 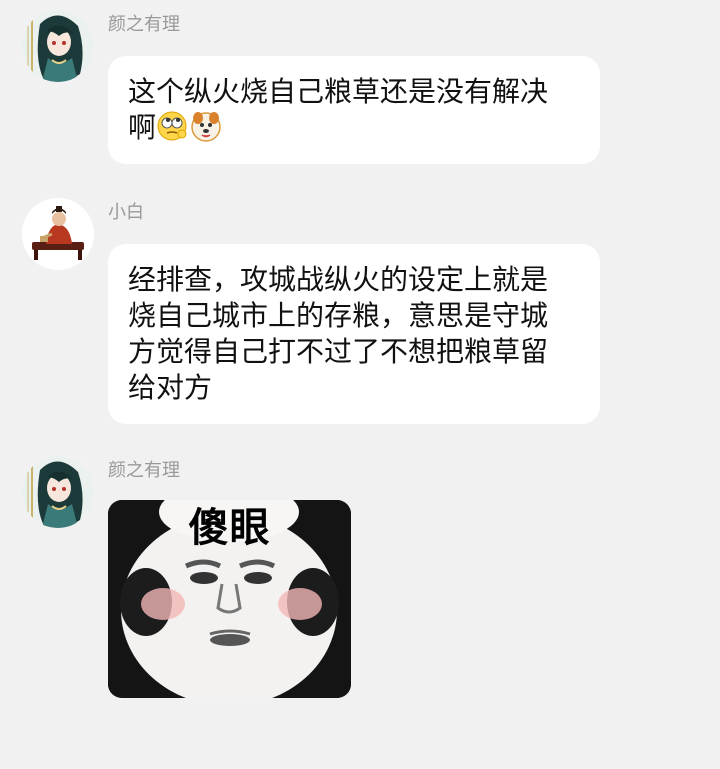 I want to click on message-text-line: 经排查，攻城战纵火的设定上就是, so click(x=338, y=279).